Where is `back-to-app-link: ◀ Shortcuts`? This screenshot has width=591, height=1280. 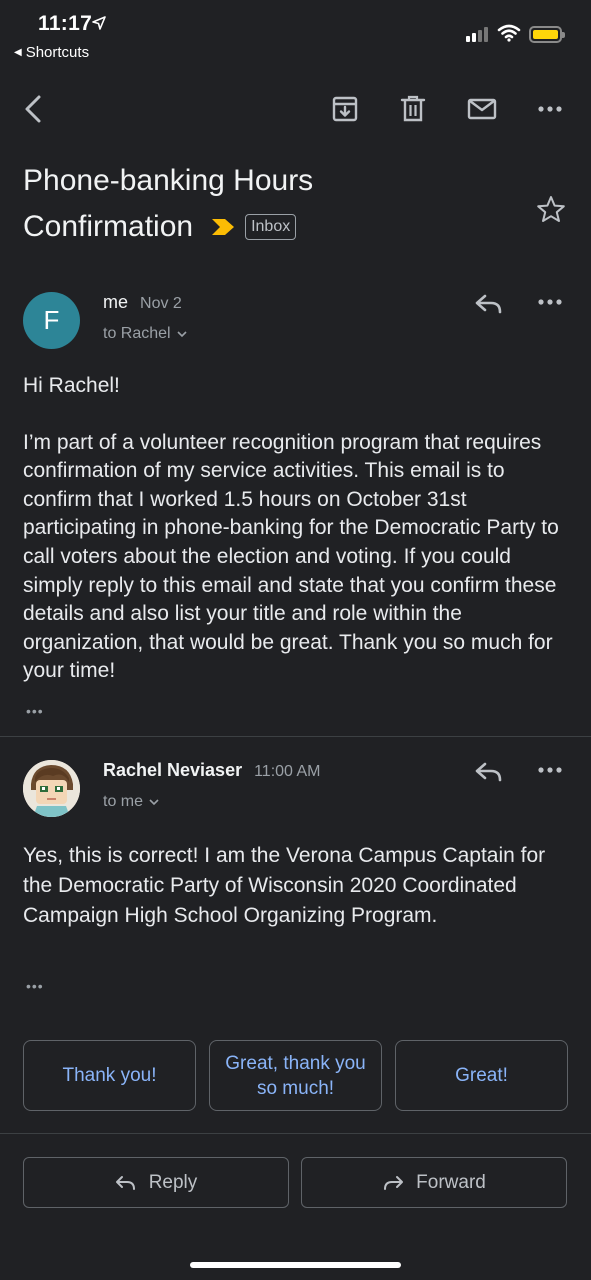
back-to-app-link: ◀ Shortcuts is located at coordinates (51, 52).